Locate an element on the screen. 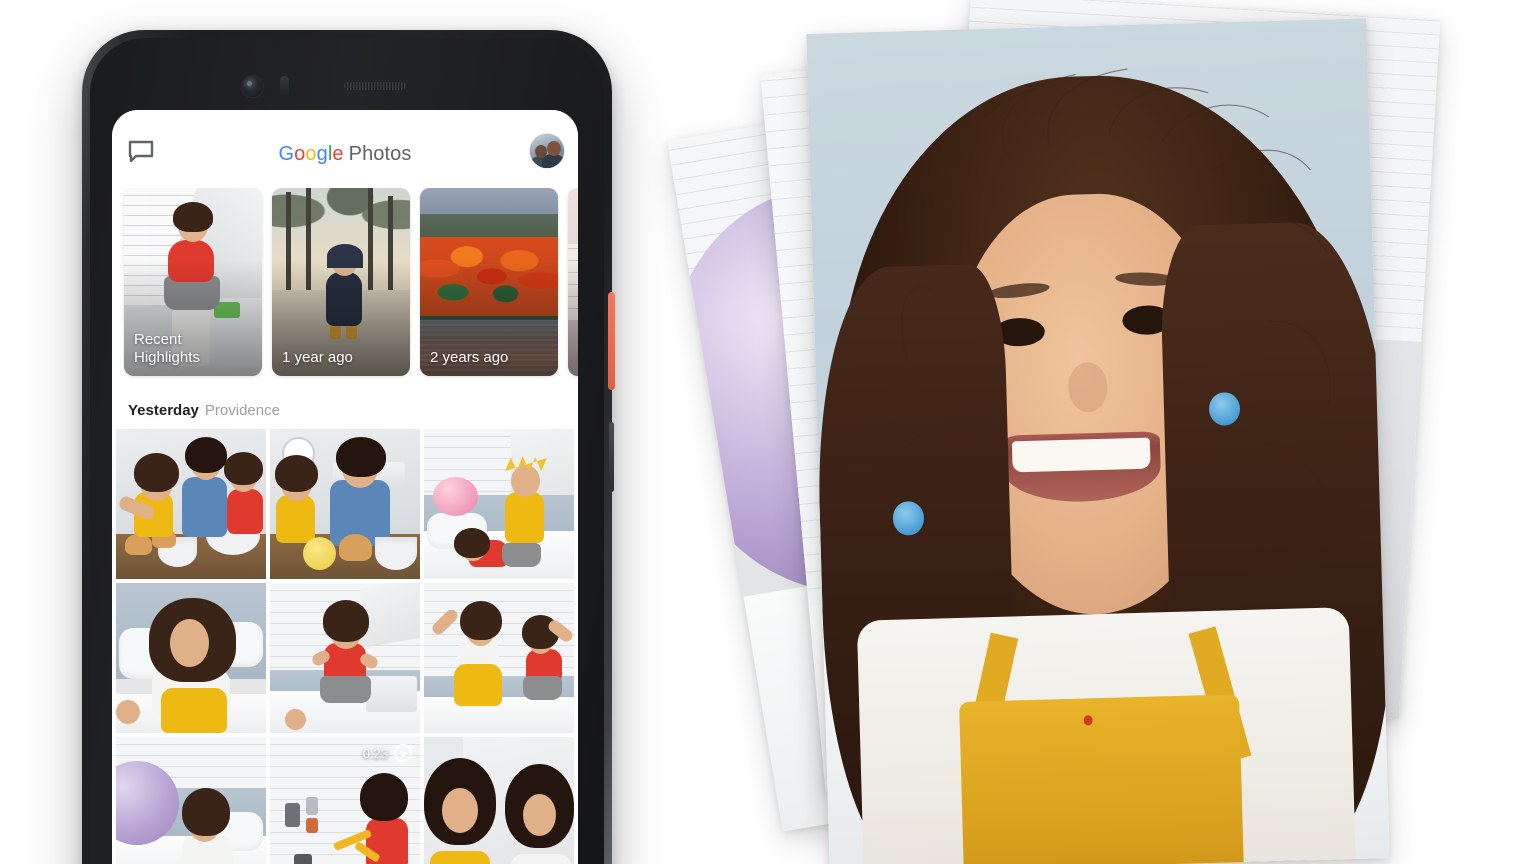  earpiece-speaker-icon is located at coordinates (375, 86).